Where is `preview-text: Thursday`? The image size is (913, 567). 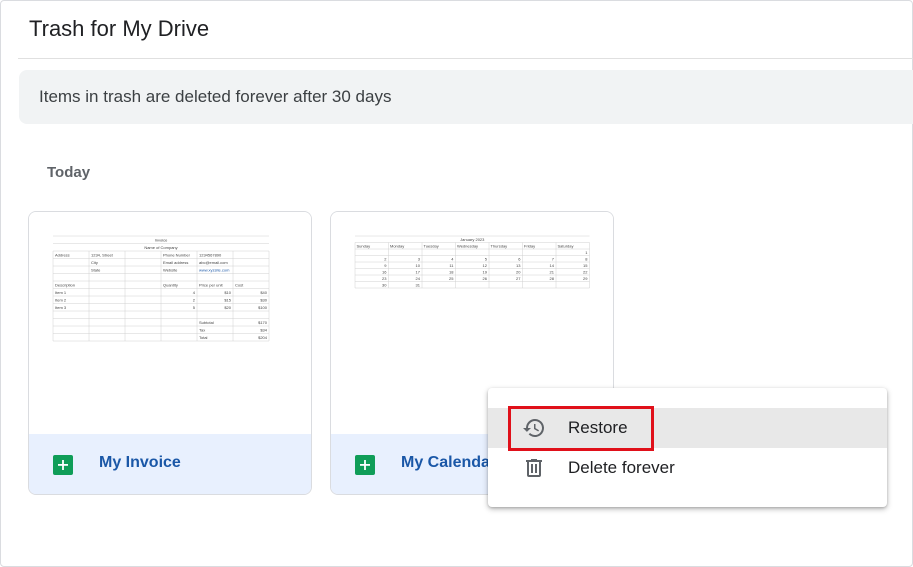
preview-text: Thursday is located at coordinates (499, 246).